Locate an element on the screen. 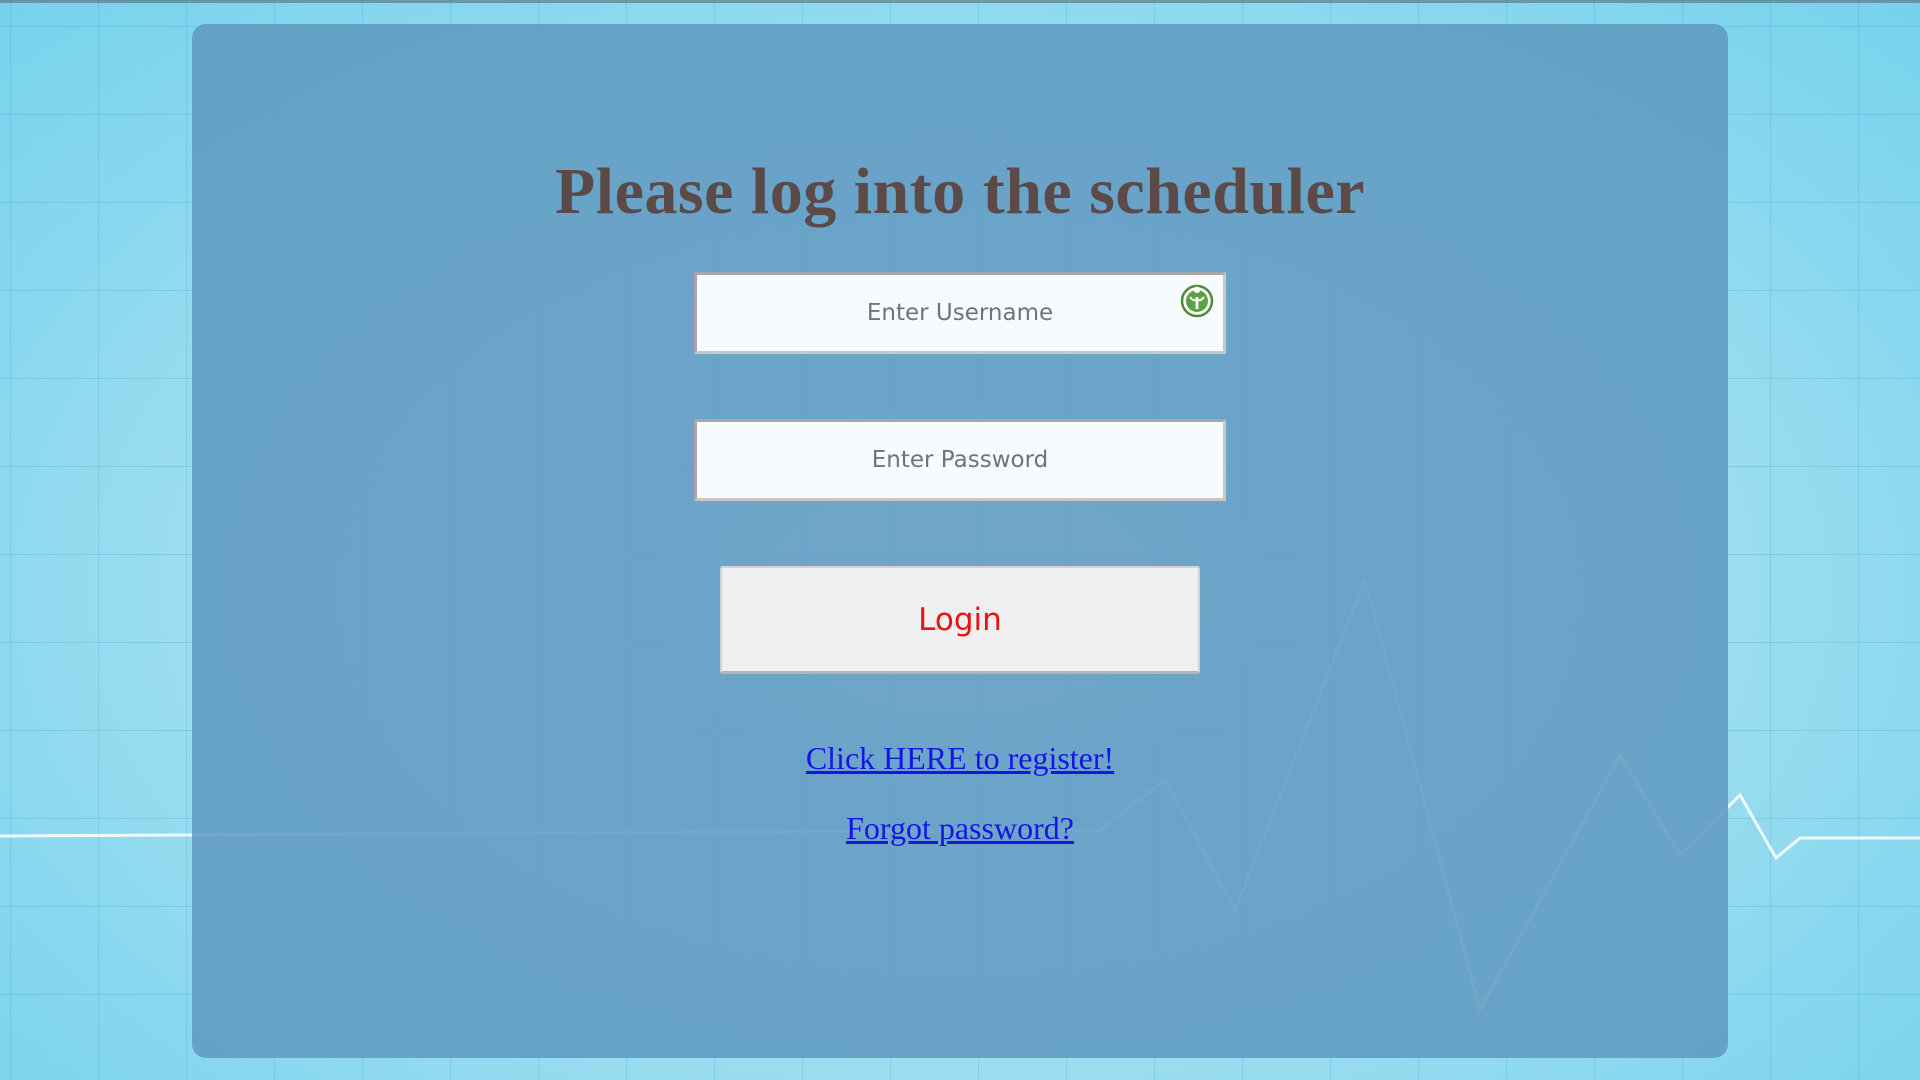 Image resolution: width=1920 pixels, height=1080 pixels. password-field is located at coordinates (960, 460).